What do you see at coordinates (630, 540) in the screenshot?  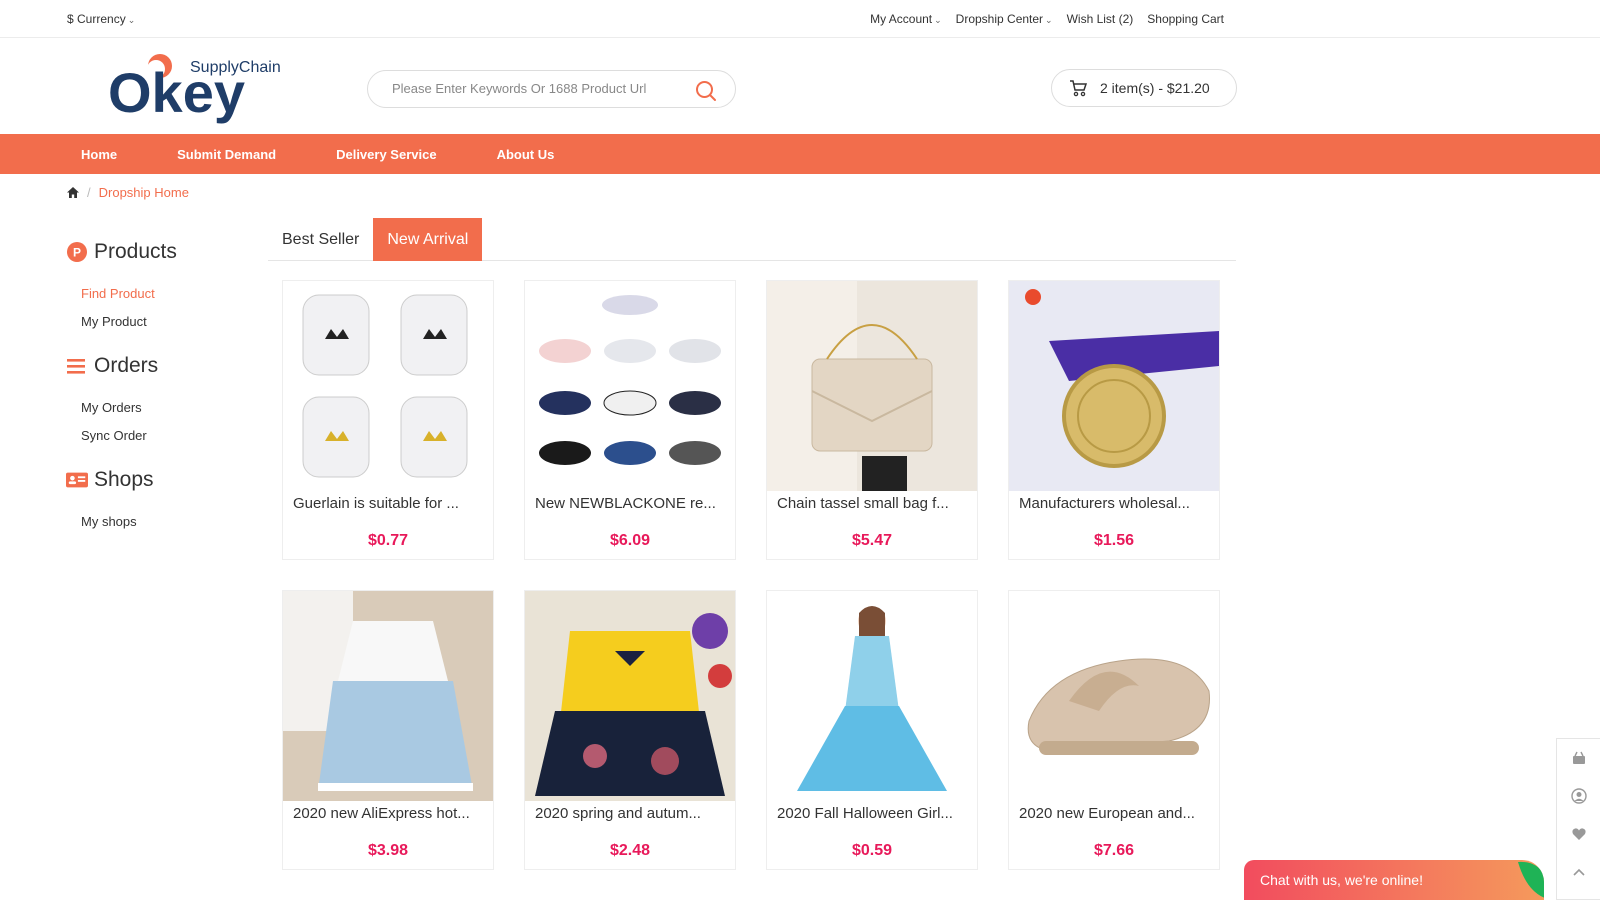 I see `product-price: $6.09` at bounding box center [630, 540].